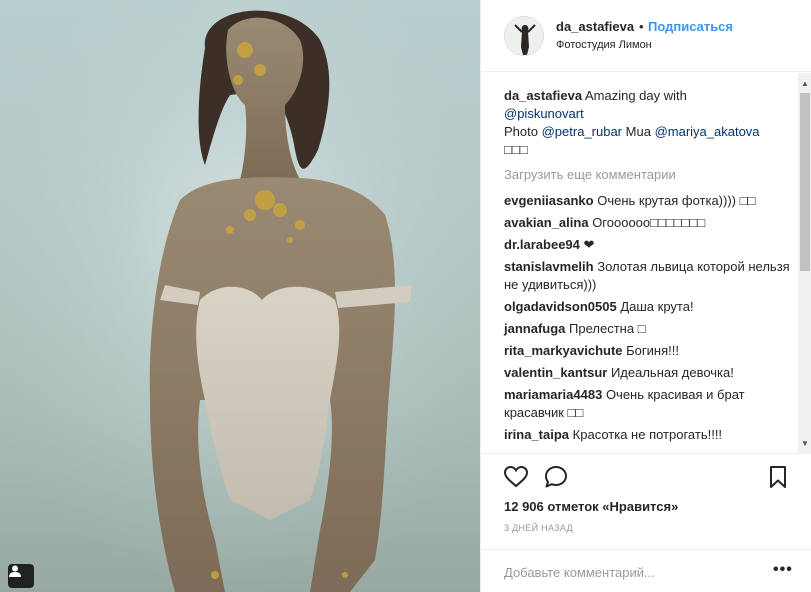  I want to click on avatar, so click(524, 36).